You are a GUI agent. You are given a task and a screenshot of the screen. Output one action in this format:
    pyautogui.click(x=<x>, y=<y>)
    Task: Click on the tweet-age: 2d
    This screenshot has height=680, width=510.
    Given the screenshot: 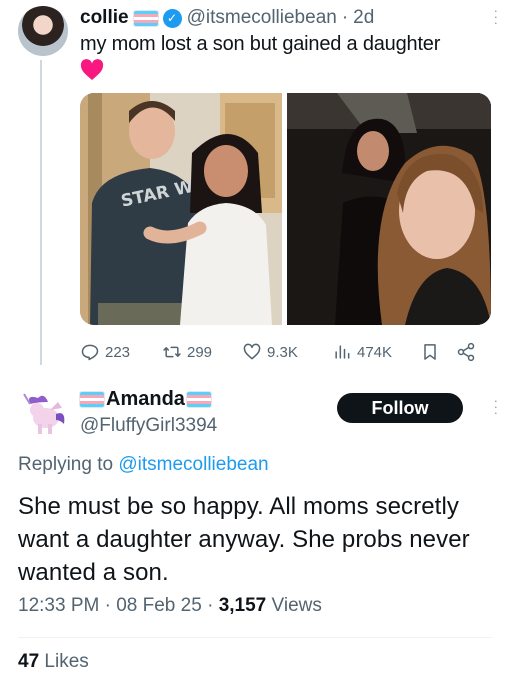 What is the action you would take?
    pyautogui.click(x=363, y=18)
    